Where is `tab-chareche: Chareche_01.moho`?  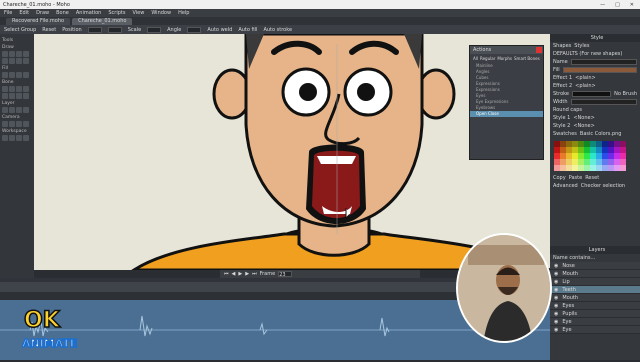 tab-chareche: Chareche_01.moho is located at coordinates (102, 21).